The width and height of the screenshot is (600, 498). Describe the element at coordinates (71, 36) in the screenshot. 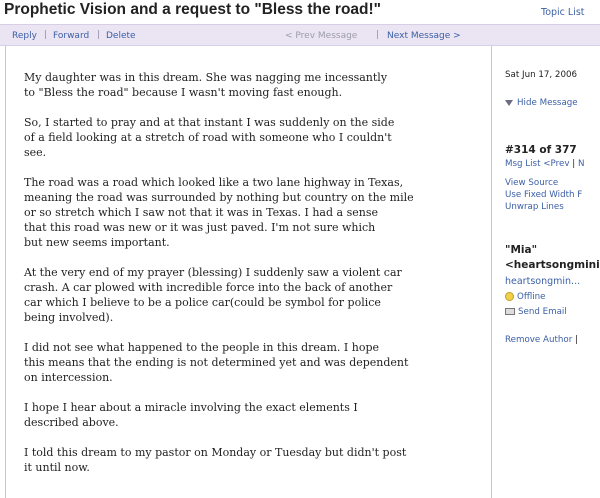

I see `forward-link: Forward` at that location.